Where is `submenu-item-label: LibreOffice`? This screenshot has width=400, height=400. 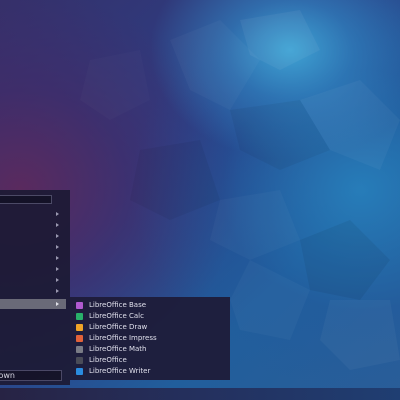 submenu-item-label: LibreOffice is located at coordinates (108, 360).